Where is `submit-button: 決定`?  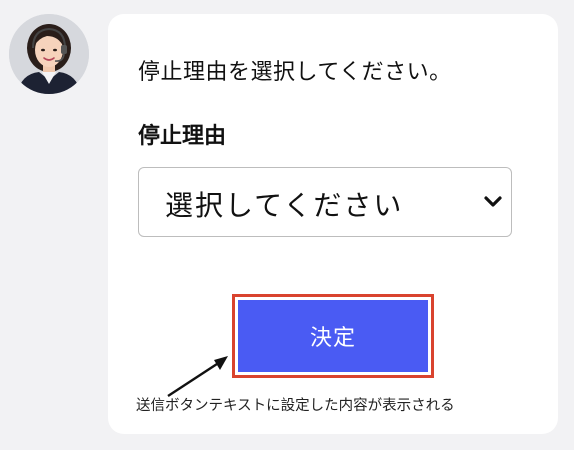
submit-button: 決定 is located at coordinates (333, 336).